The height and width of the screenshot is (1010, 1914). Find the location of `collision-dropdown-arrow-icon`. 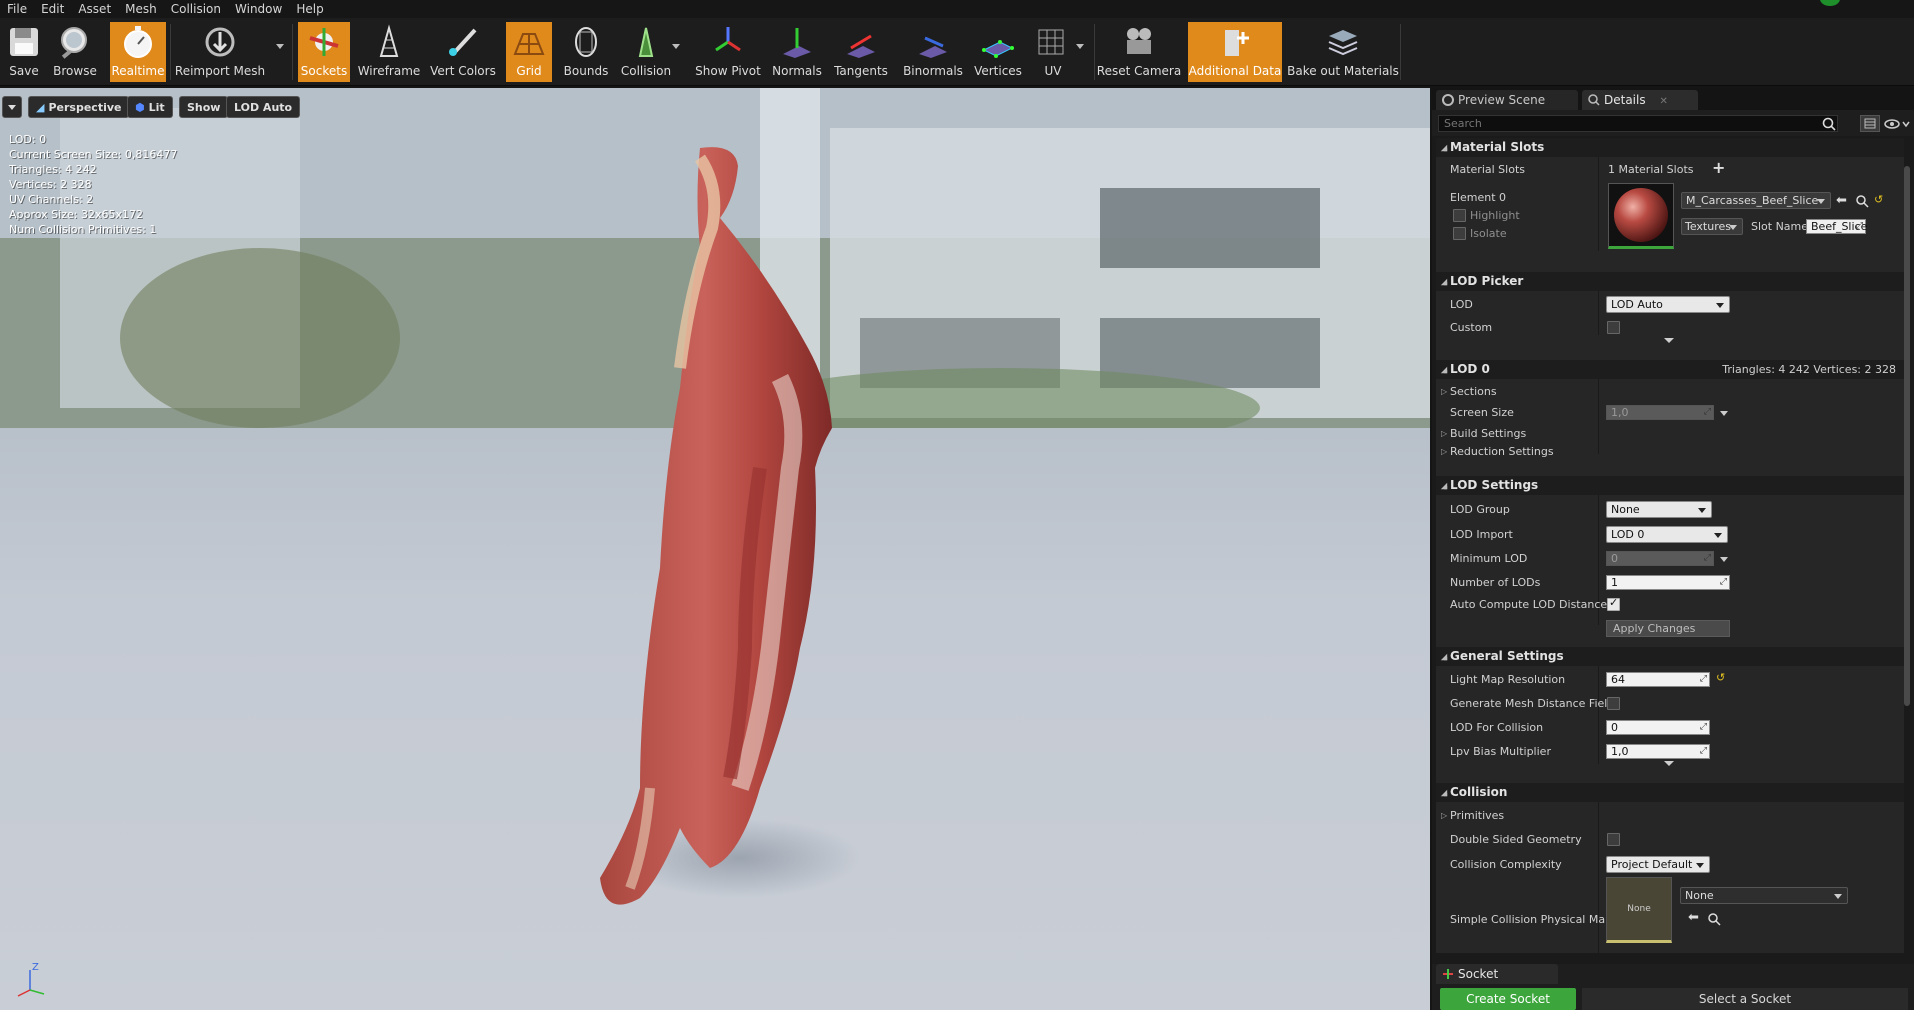

collision-dropdown-arrow-icon is located at coordinates (676, 46).